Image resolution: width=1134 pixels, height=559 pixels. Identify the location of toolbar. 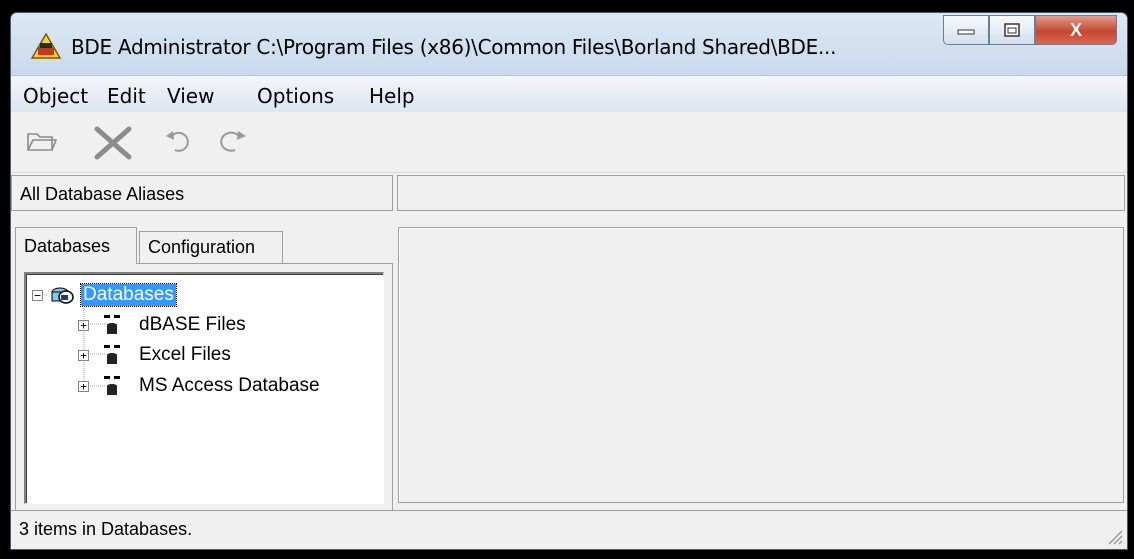
(569, 142).